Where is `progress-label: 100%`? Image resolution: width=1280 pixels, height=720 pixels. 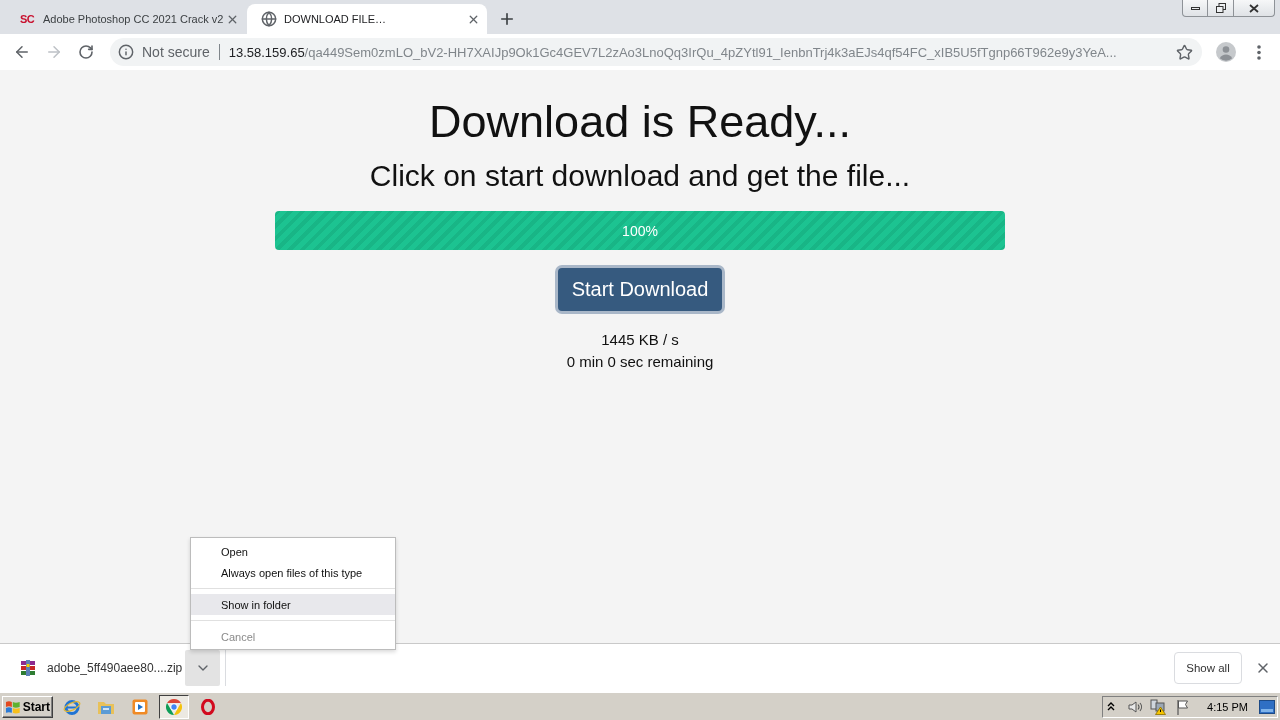
progress-label: 100% is located at coordinates (640, 230).